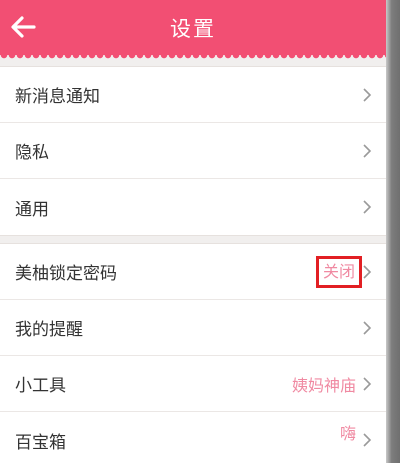 This screenshot has height=463, width=400. Describe the element at coordinates (193, 207) in the screenshot. I see `row-general: 通用` at that location.